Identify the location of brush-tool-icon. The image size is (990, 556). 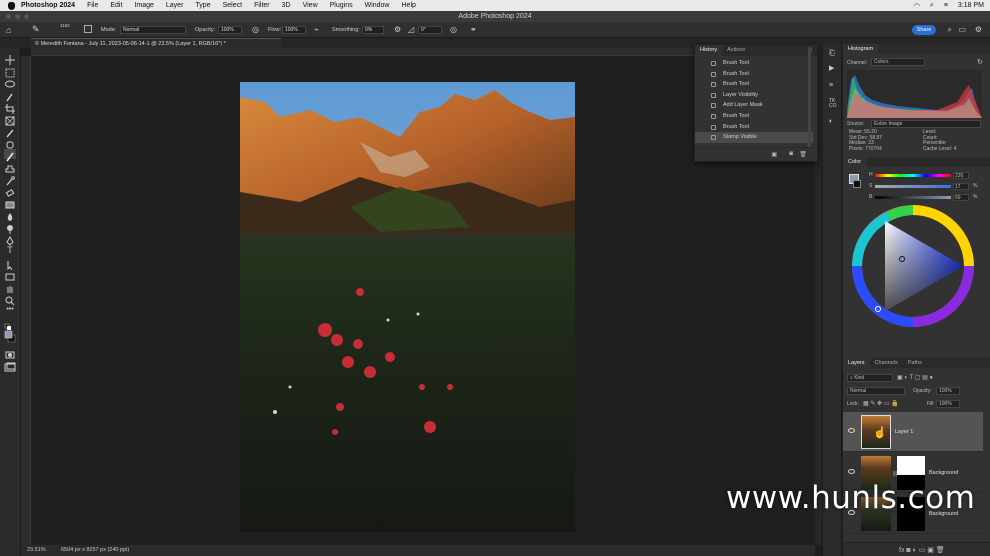
(10, 155).